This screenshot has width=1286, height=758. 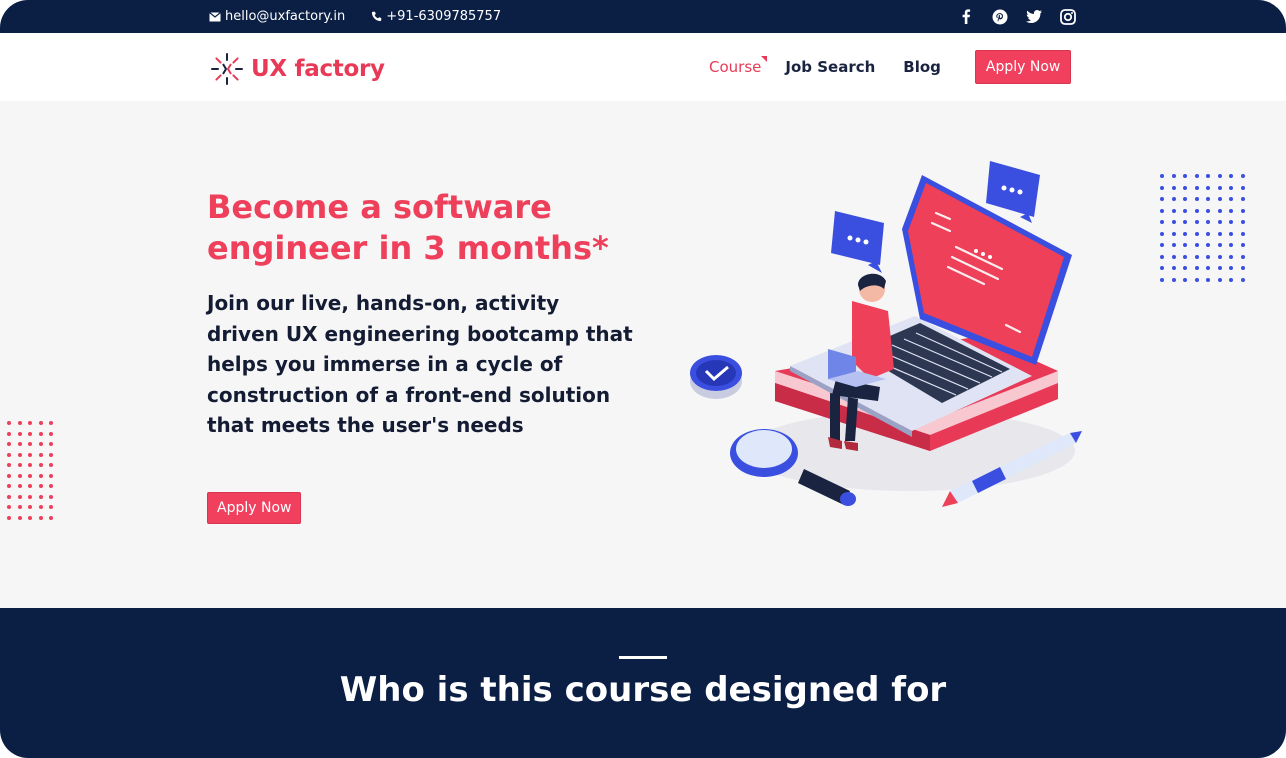 What do you see at coordinates (830, 67) in the screenshot?
I see `nav-item-job-search: Job Search` at bounding box center [830, 67].